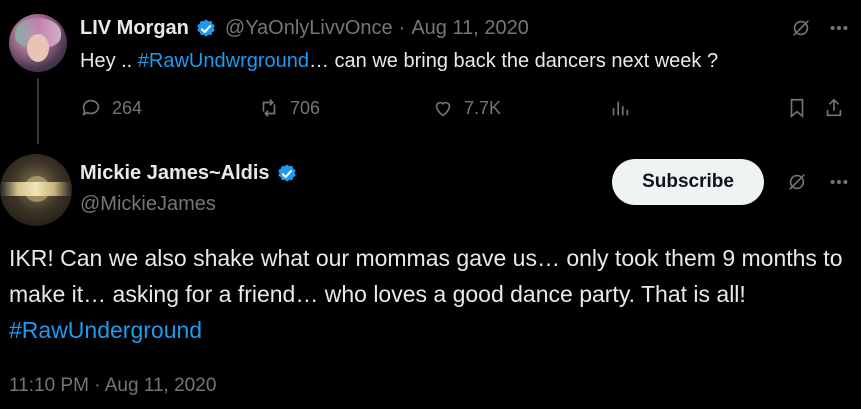 This screenshot has height=409, width=861. I want to click on author-handle: @YaOnlyLivvOnce, so click(309, 28).